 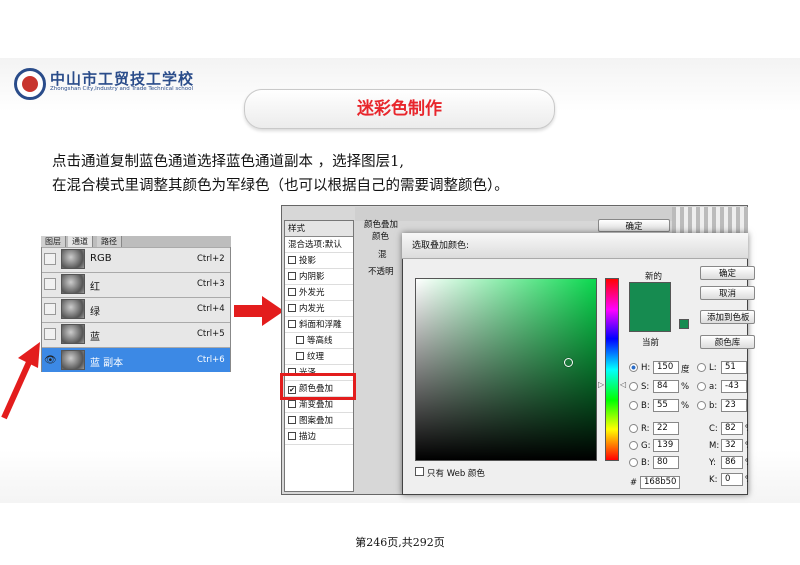 I want to click on opacity-label: 不透明, so click(x=381, y=272).